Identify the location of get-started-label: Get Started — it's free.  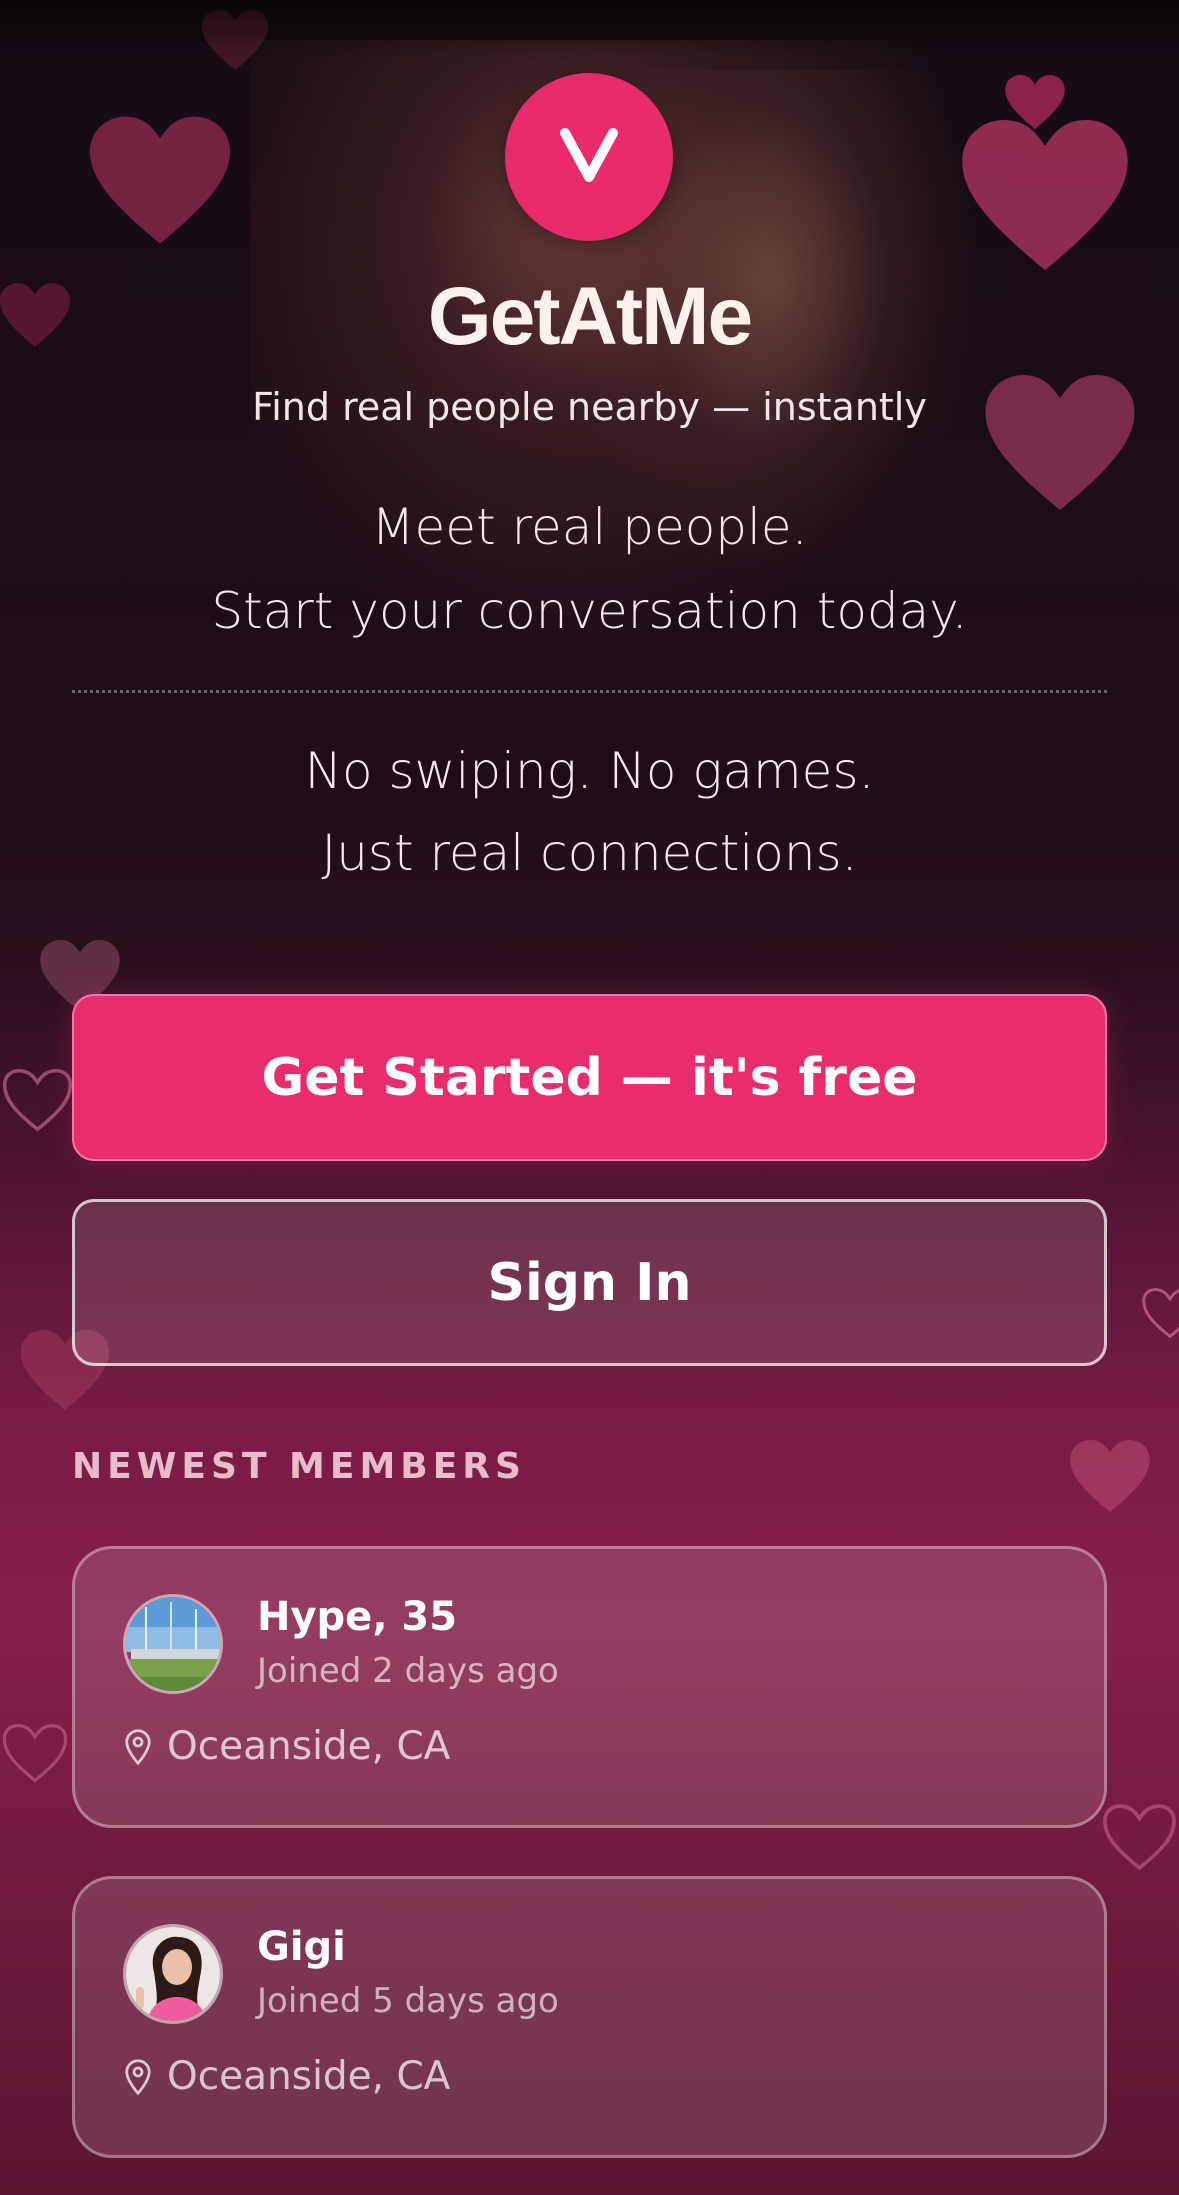
(589, 1077).